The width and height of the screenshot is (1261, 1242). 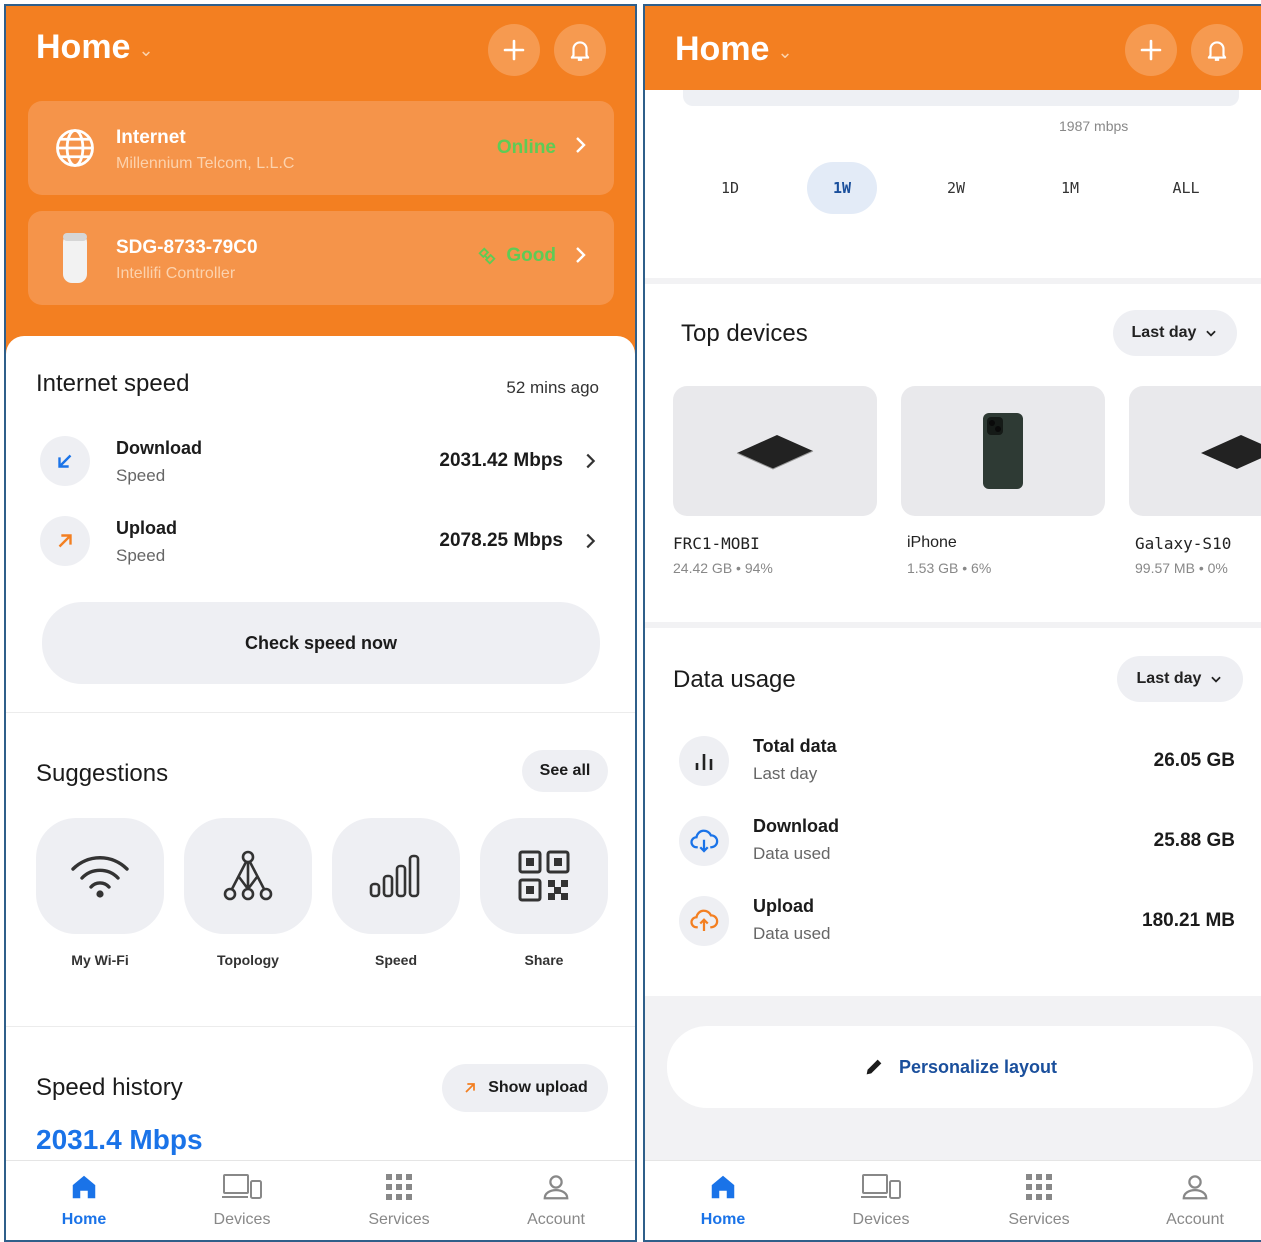 What do you see at coordinates (544, 960) in the screenshot?
I see `suggestion-label: Share` at bounding box center [544, 960].